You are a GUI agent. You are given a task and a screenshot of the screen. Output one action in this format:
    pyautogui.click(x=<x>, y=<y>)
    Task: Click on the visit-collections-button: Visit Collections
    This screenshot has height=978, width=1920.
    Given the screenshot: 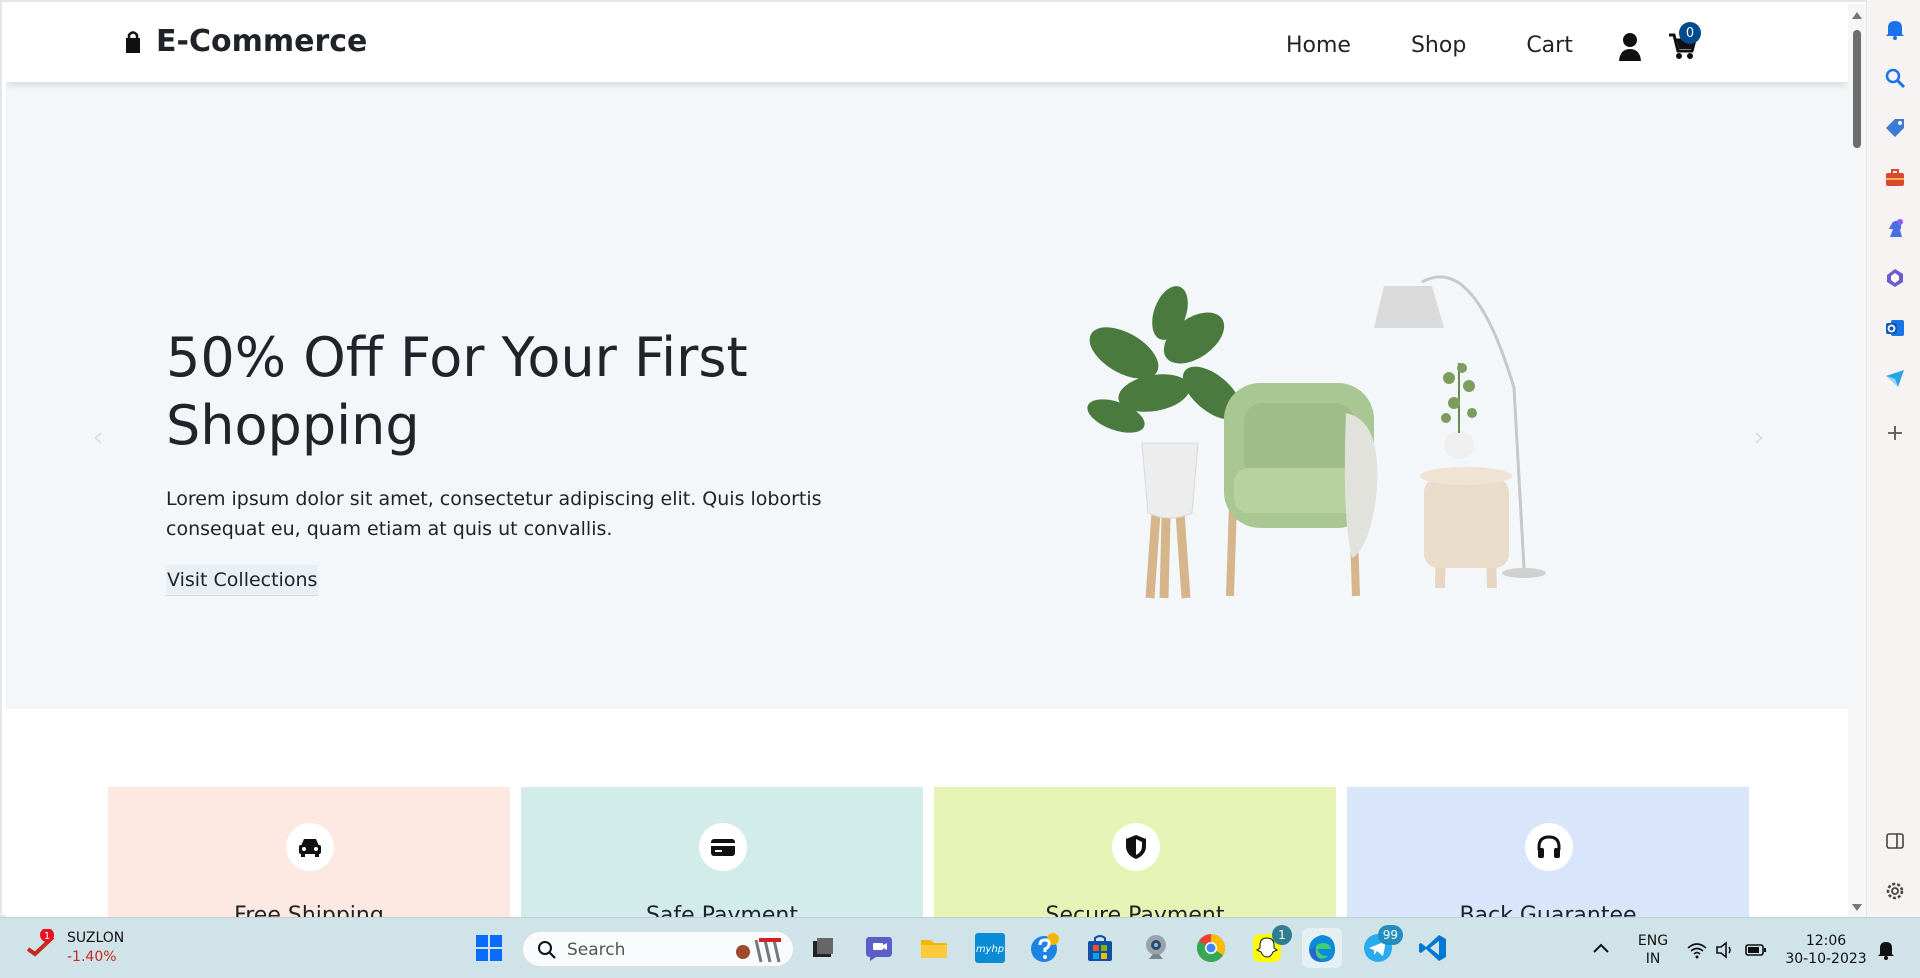 What is the action you would take?
    pyautogui.click(x=242, y=580)
    